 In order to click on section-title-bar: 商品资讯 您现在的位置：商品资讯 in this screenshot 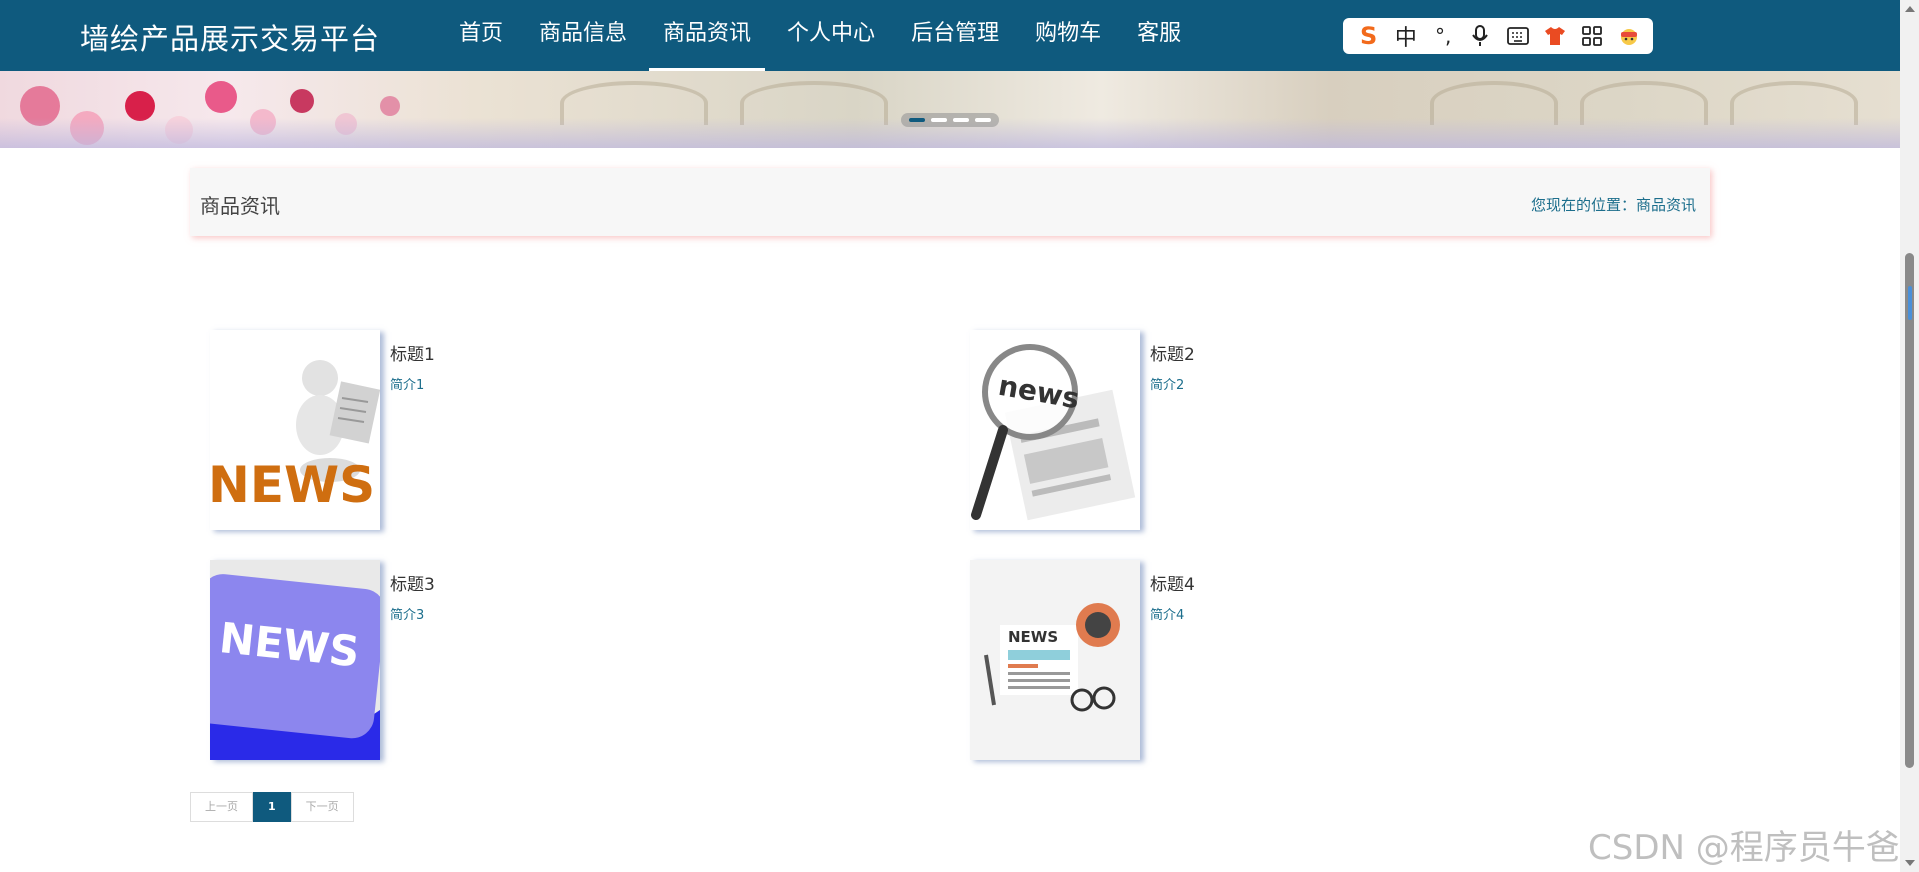, I will do `click(950, 202)`.